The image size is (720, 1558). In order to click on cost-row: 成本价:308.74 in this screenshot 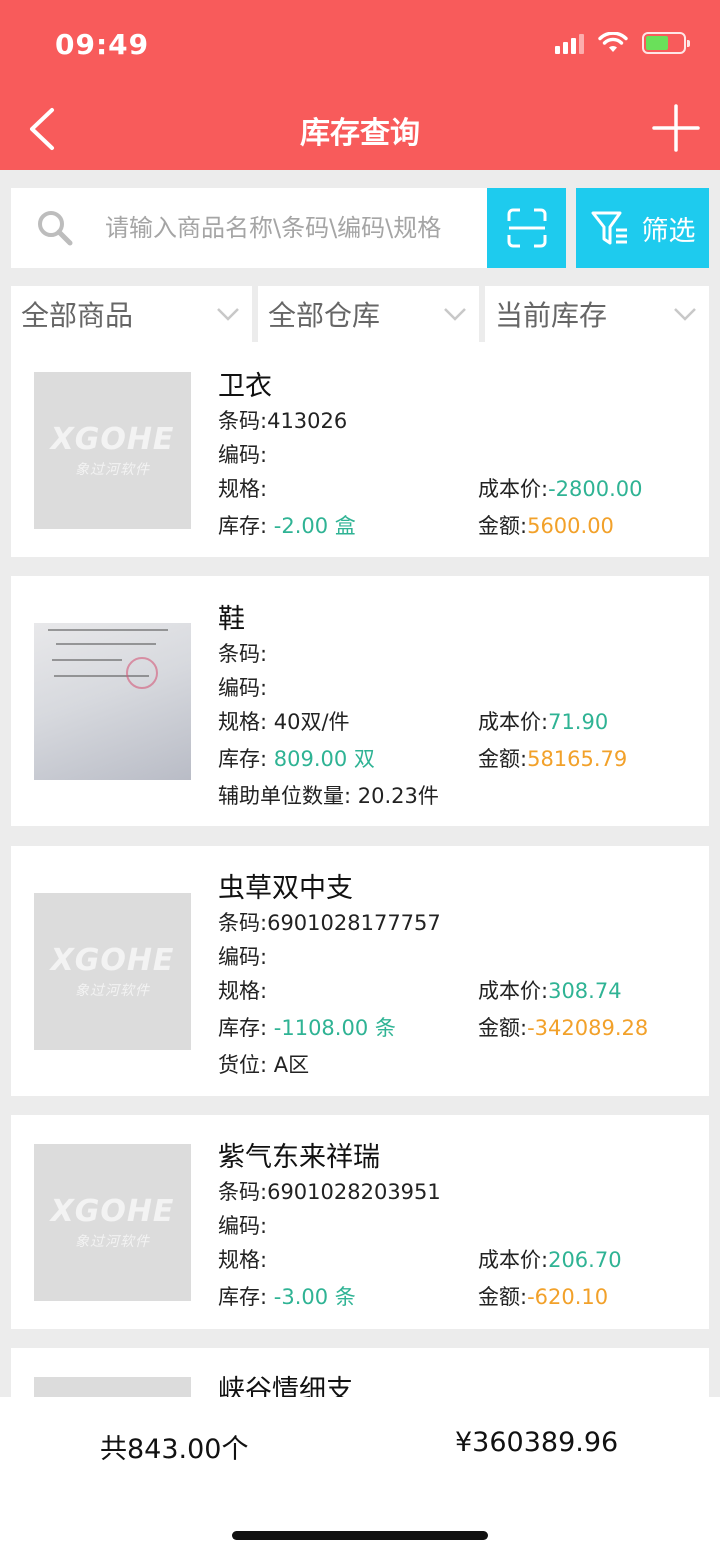, I will do `click(550, 991)`.